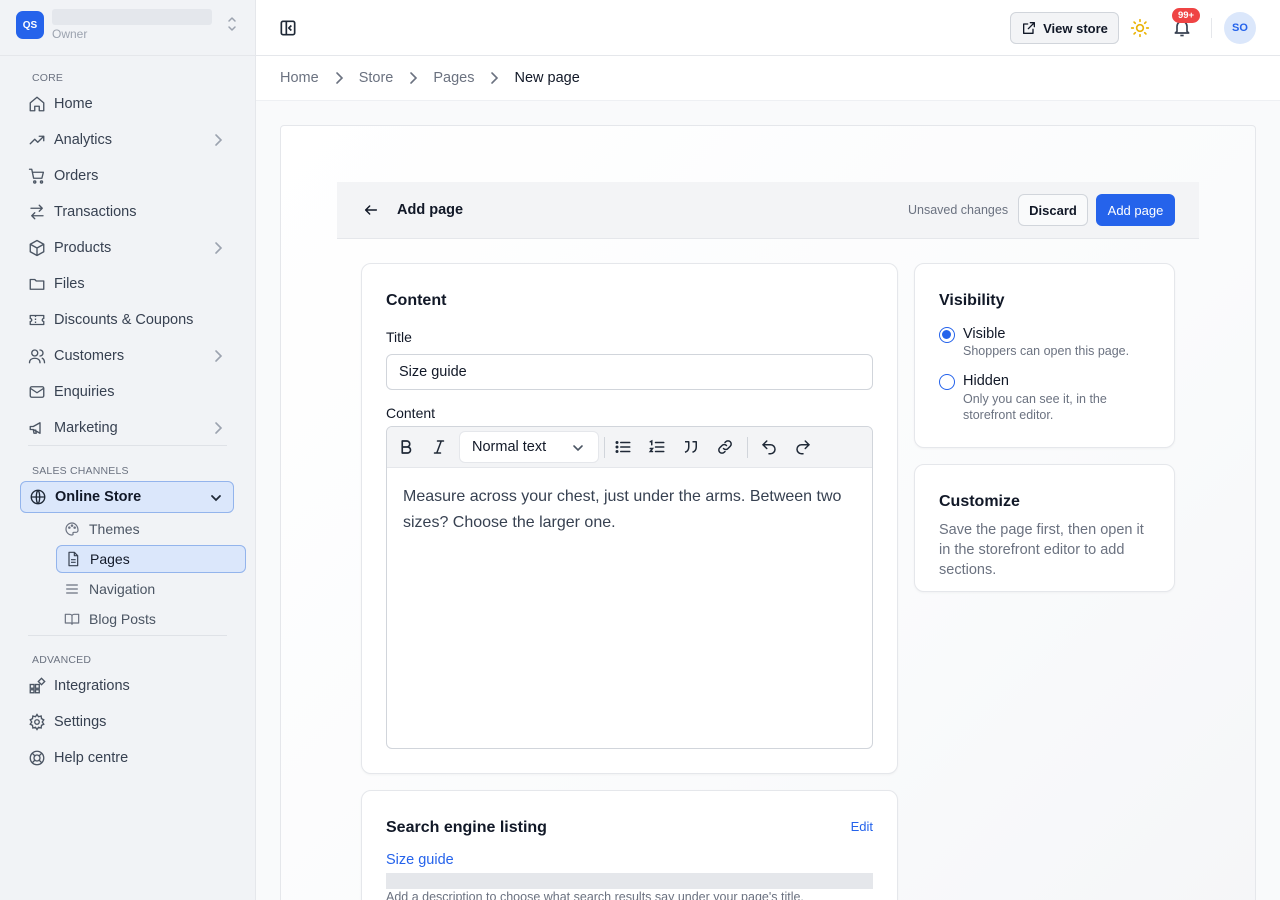 The width and height of the screenshot is (1280, 900). I want to click on transfer-icon, so click(37, 212).